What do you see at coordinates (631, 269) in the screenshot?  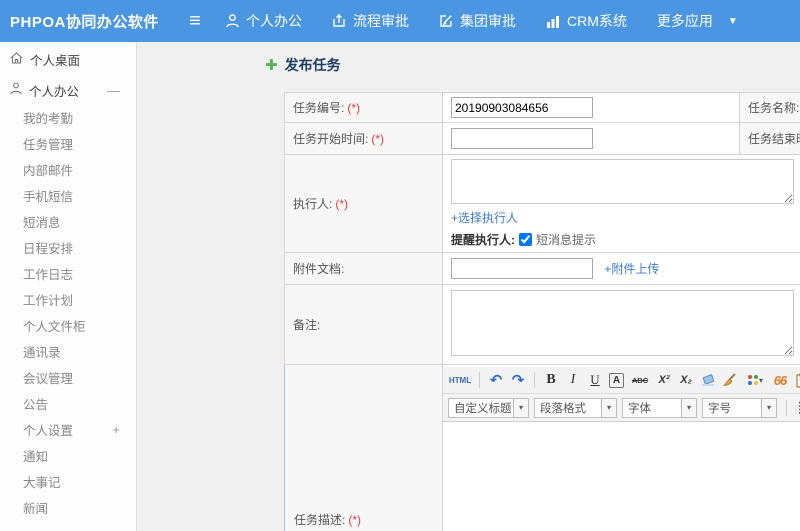 I see `attachment-upload-link: +附件上传` at bounding box center [631, 269].